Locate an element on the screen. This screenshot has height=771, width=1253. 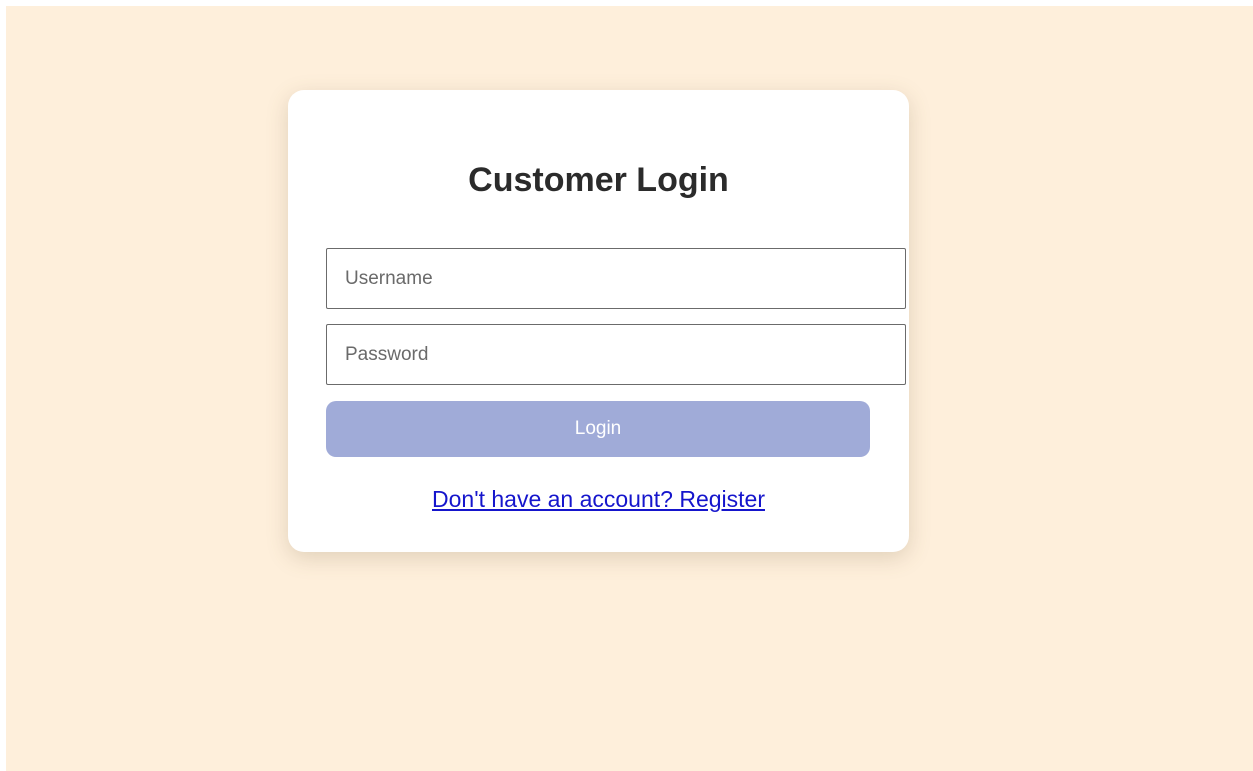
page-title: Customer Login is located at coordinates (598, 180).